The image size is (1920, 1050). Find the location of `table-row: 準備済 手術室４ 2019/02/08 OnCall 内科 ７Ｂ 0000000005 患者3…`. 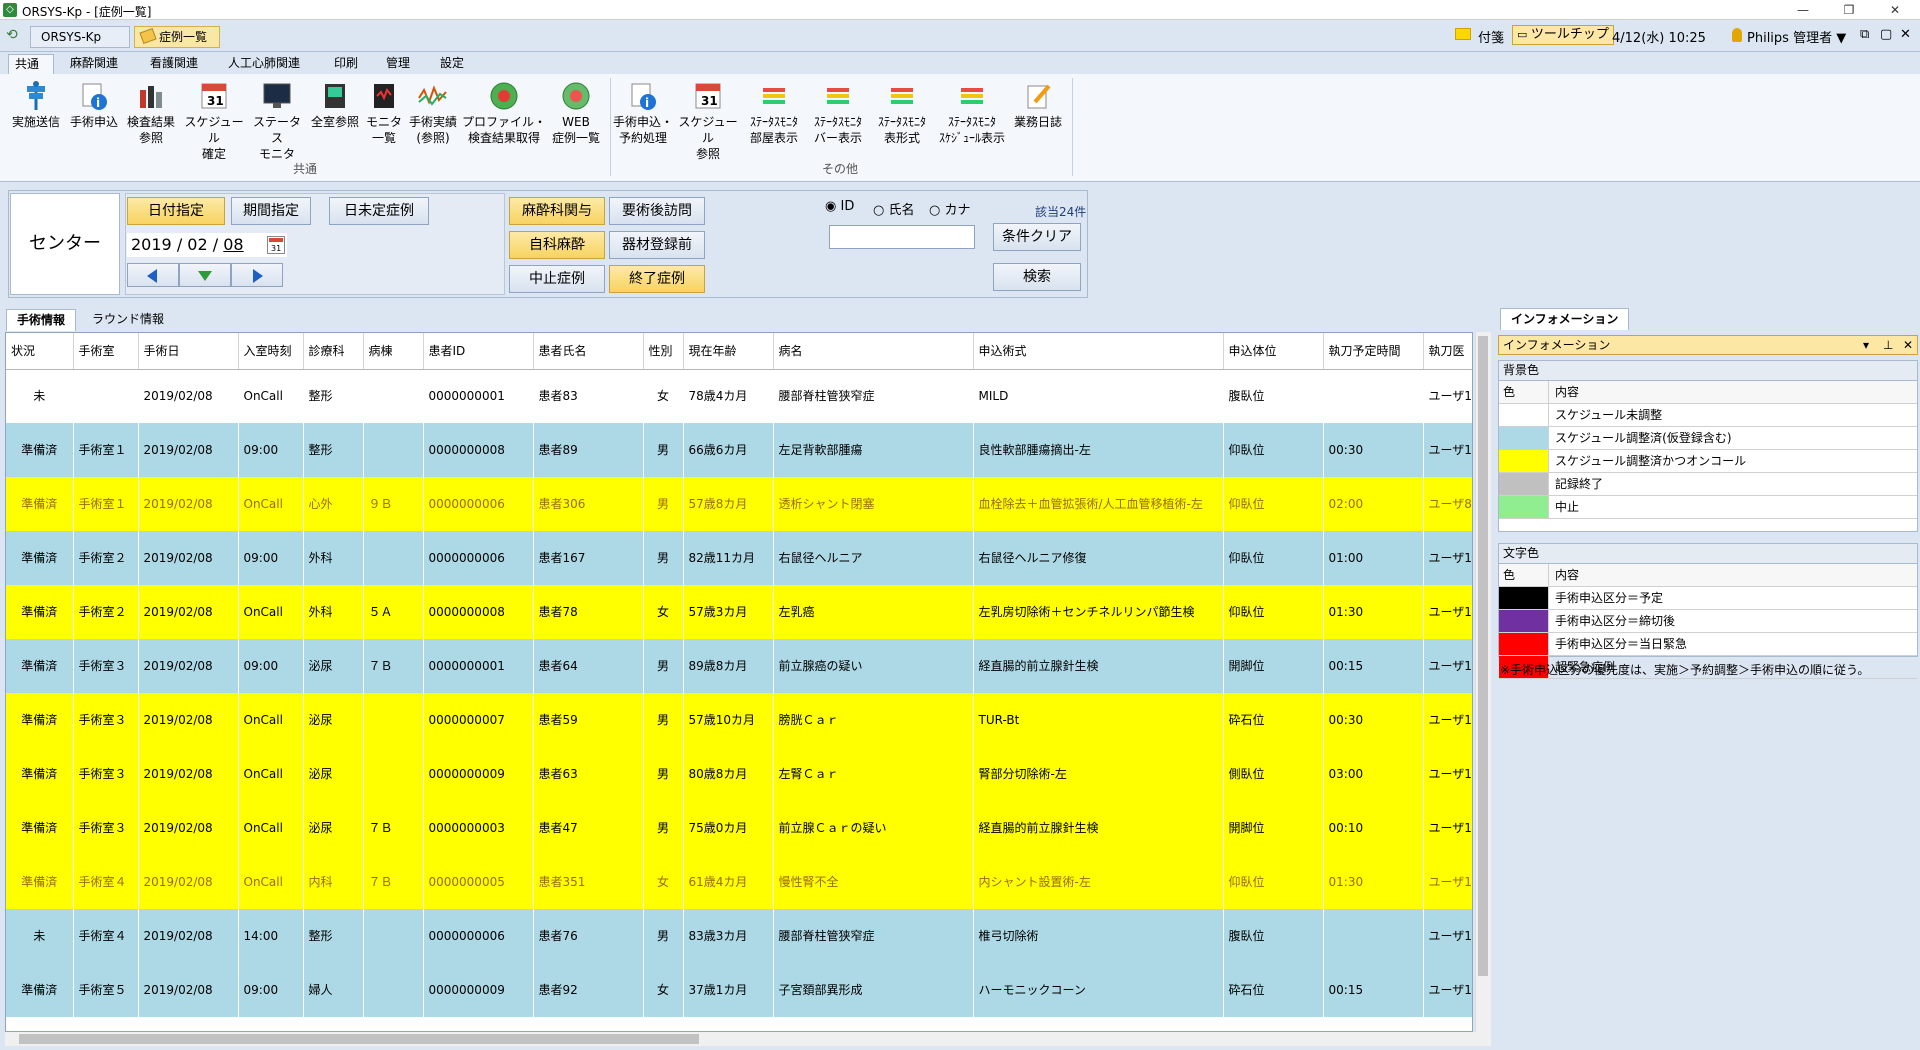

table-row: 準備済 手術室４ 2019/02/08 OnCall 内科 ７Ｂ 0000000005 患者3… is located at coordinates (739, 882).